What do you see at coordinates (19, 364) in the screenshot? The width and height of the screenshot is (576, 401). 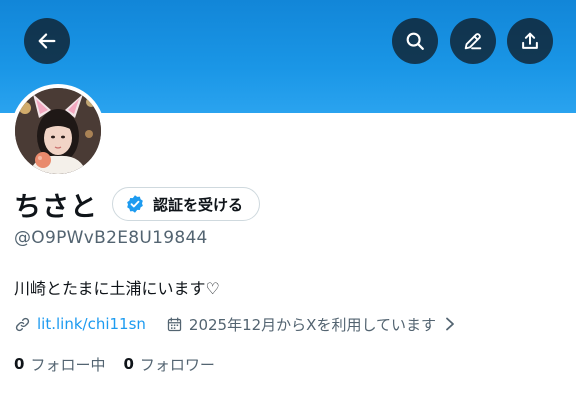 I see `following-count: 0` at bounding box center [19, 364].